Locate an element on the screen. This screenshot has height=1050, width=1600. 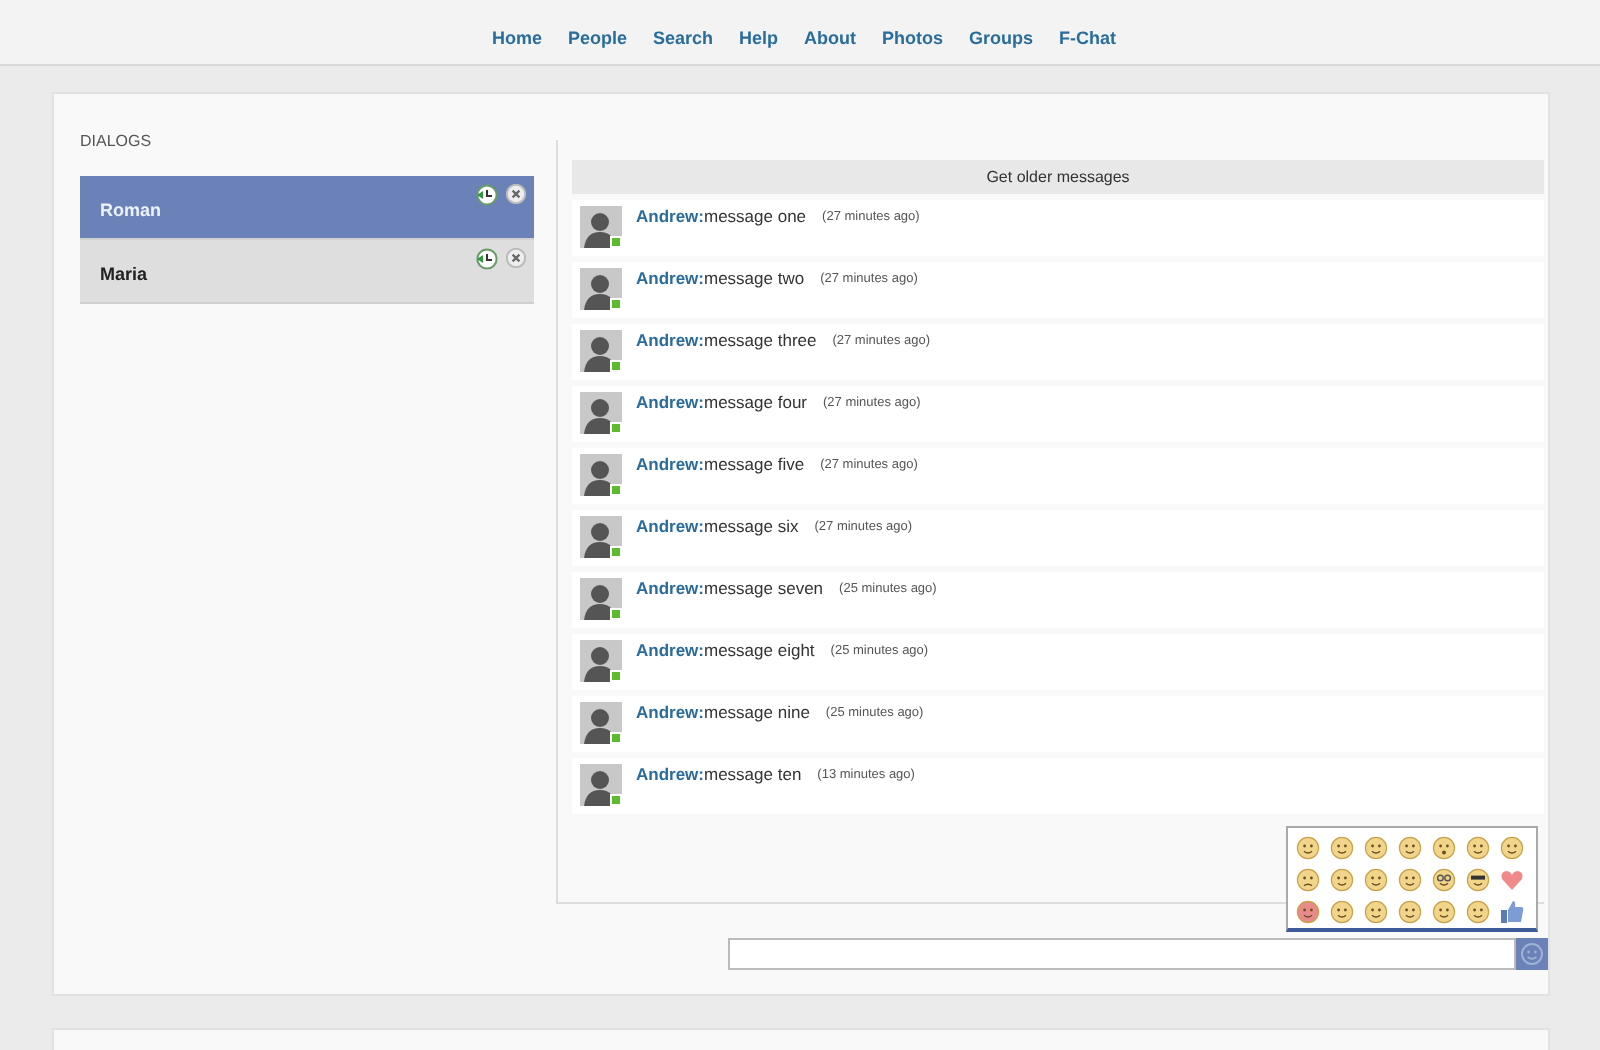
thumbs-up-icon is located at coordinates (1512, 912).